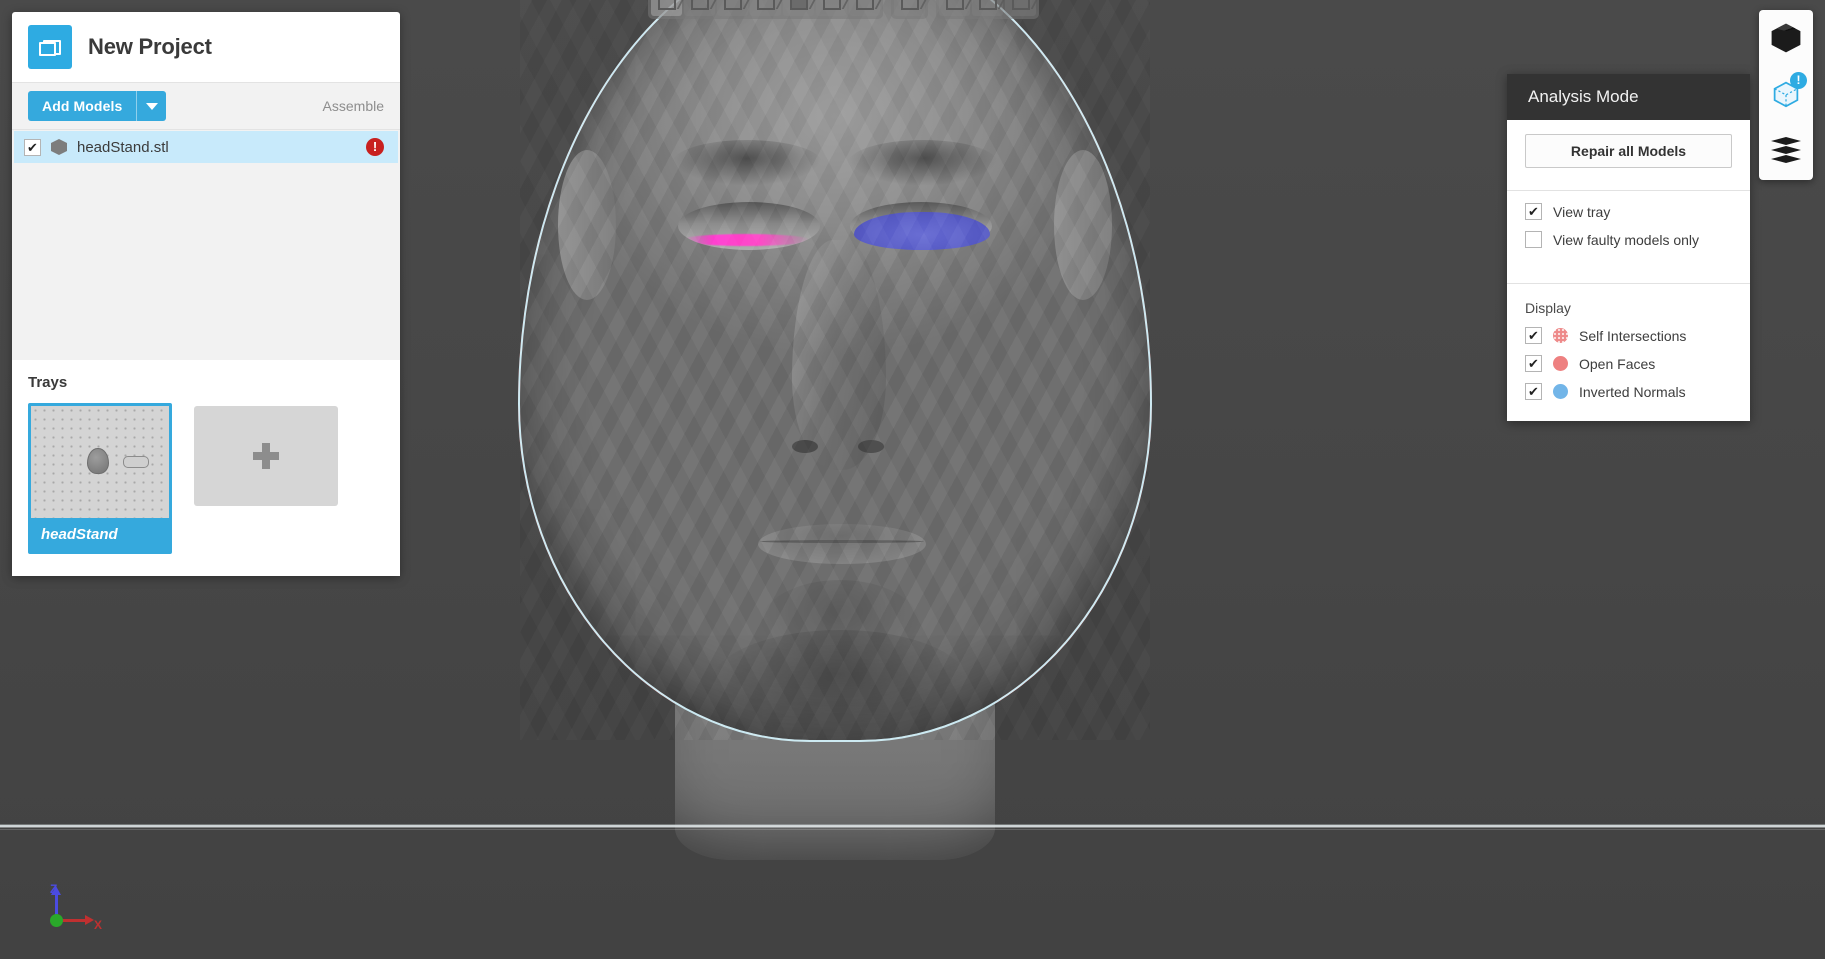 Image resolution: width=1825 pixels, height=959 pixels. I want to click on display-section-title: Display, so click(1548, 308).